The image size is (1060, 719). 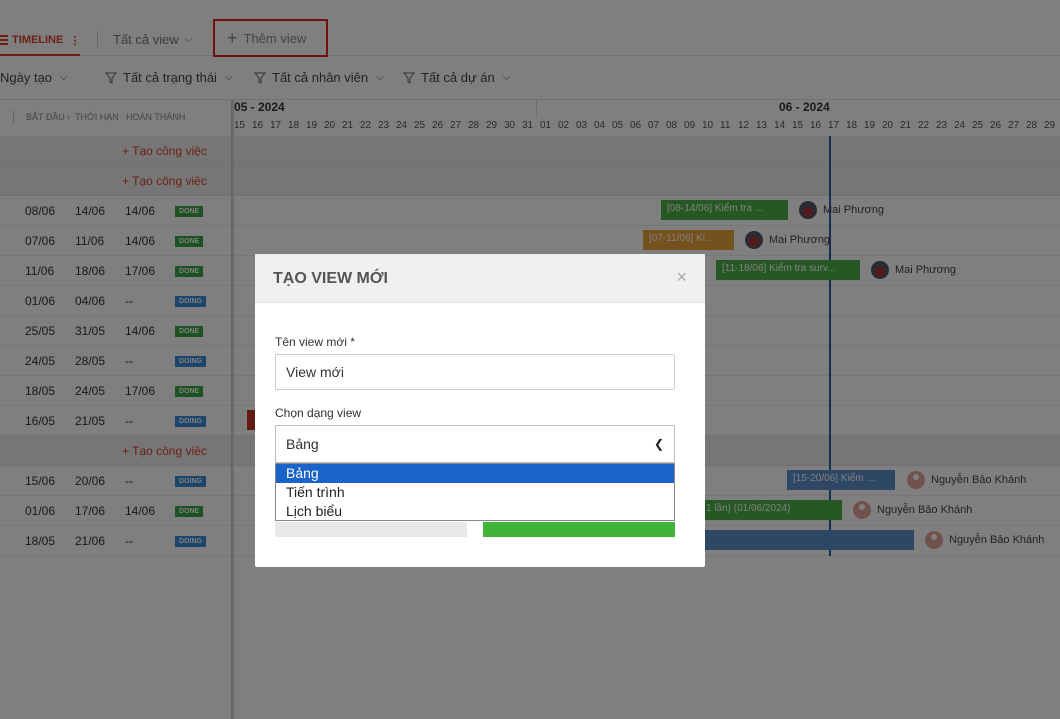 What do you see at coordinates (681, 277) in the screenshot?
I see `close-icon: ×` at bounding box center [681, 277].